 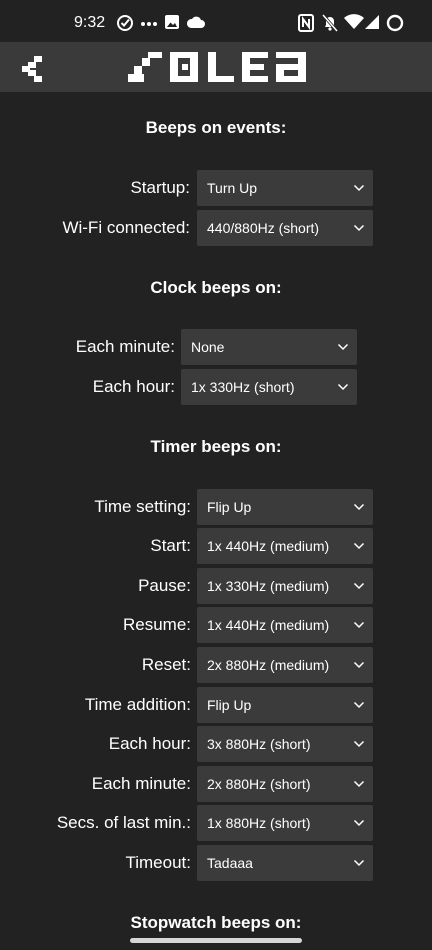 What do you see at coordinates (259, 784) in the screenshot?
I see `select-value: 2x 880Hz (short)` at bounding box center [259, 784].